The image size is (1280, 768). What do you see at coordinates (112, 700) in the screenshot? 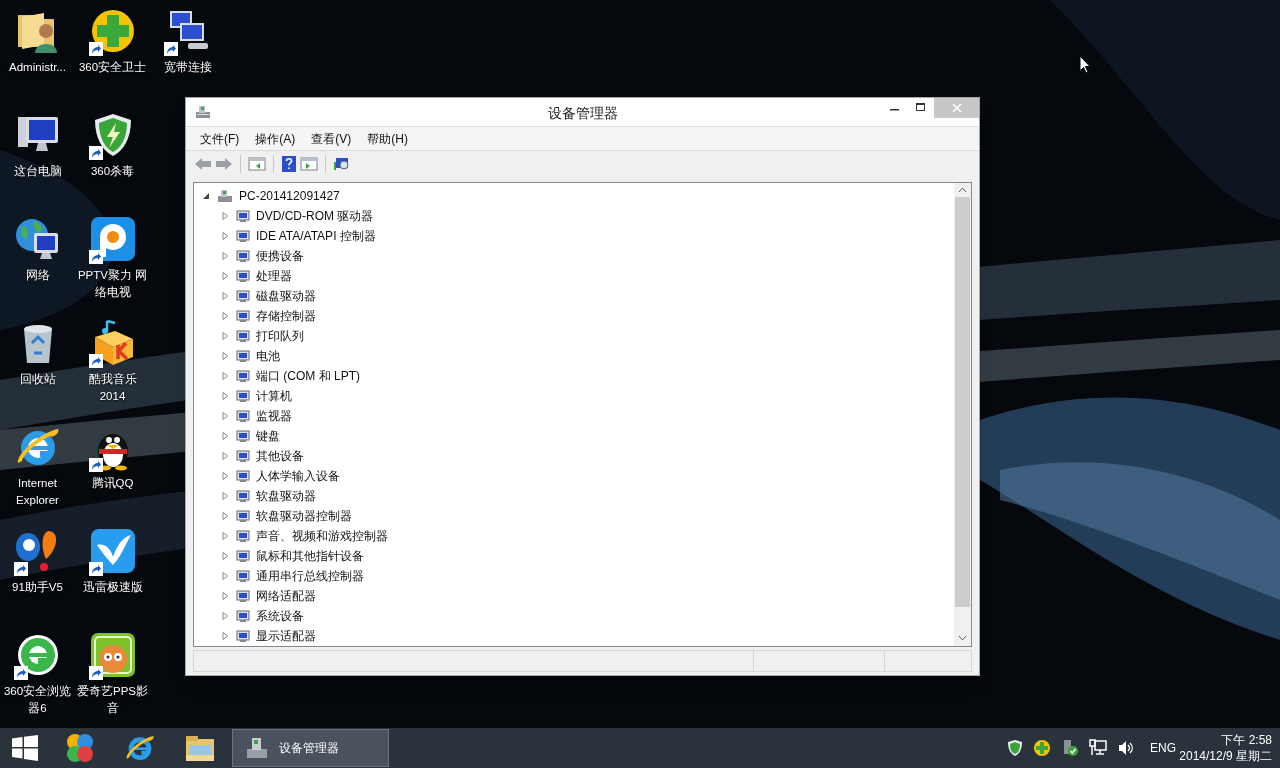
I see `icon-label: 爱奇艺PPS影音` at bounding box center [112, 700].